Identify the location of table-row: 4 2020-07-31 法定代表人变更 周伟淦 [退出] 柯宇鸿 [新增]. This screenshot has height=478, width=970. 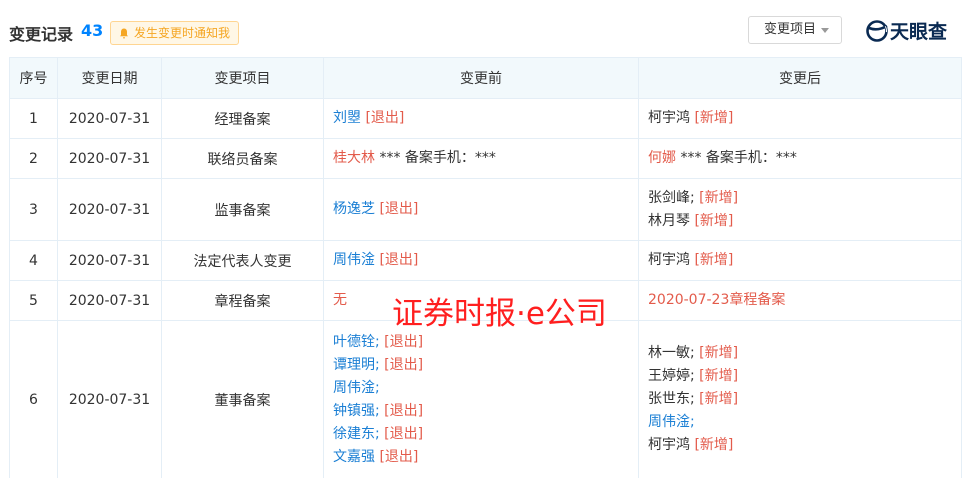
(485, 260).